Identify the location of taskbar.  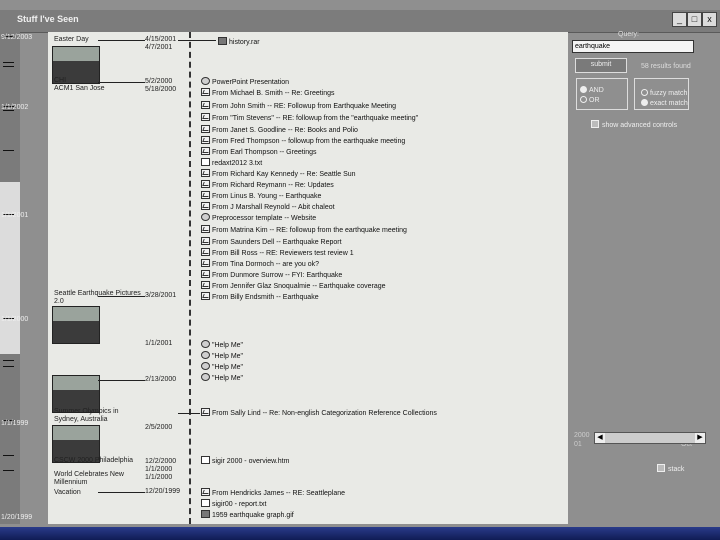
(360, 533).